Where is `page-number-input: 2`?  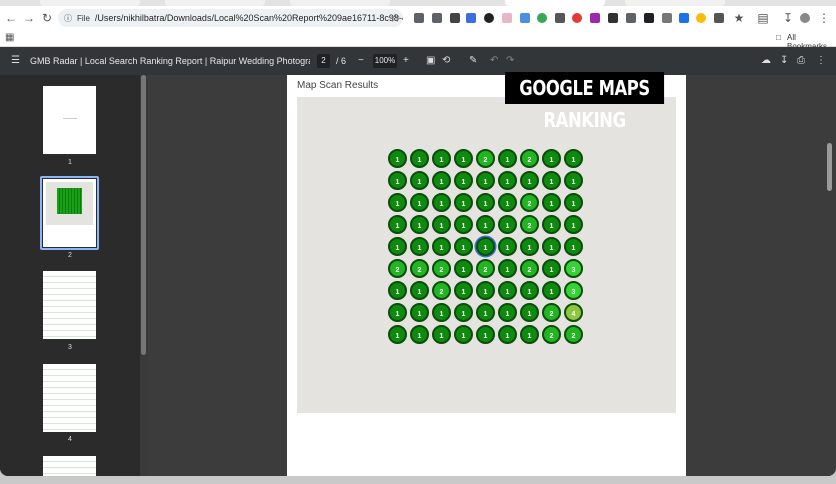
page-number-input: 2 is located at coordinates (323, 61).